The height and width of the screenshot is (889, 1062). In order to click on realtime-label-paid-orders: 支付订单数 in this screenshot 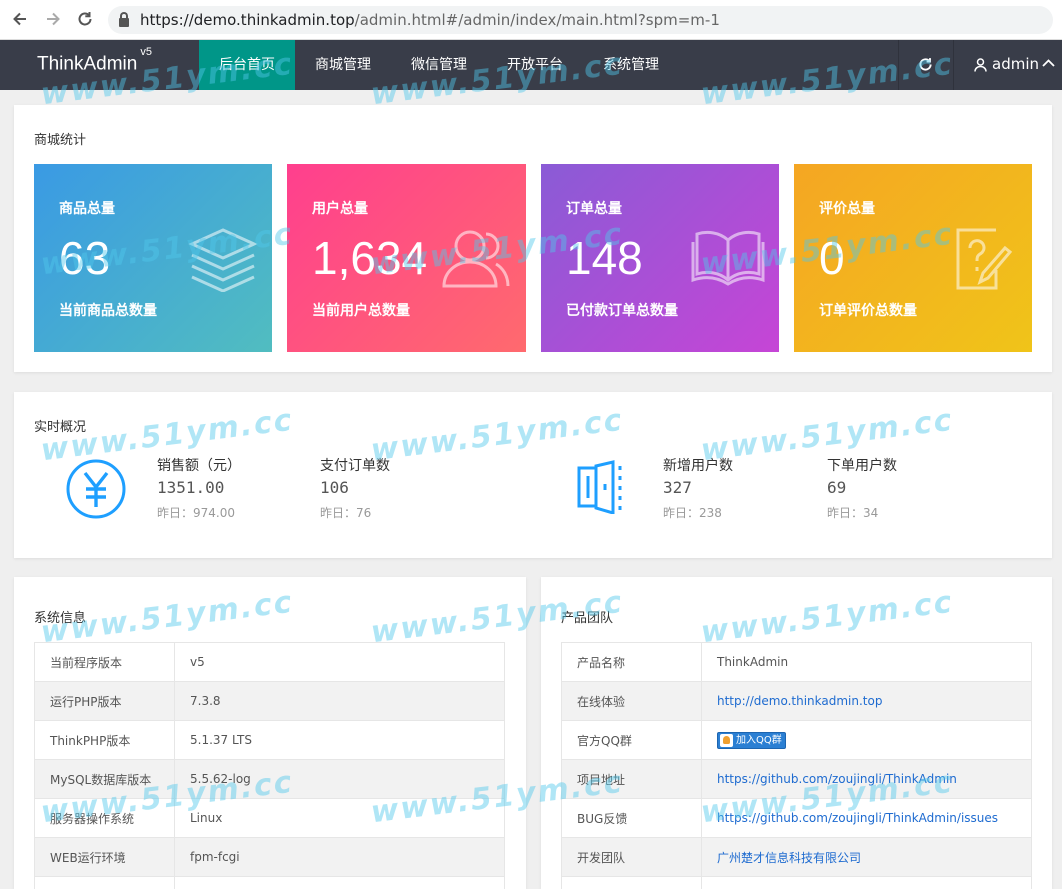, I will do `click(355, 466)`.